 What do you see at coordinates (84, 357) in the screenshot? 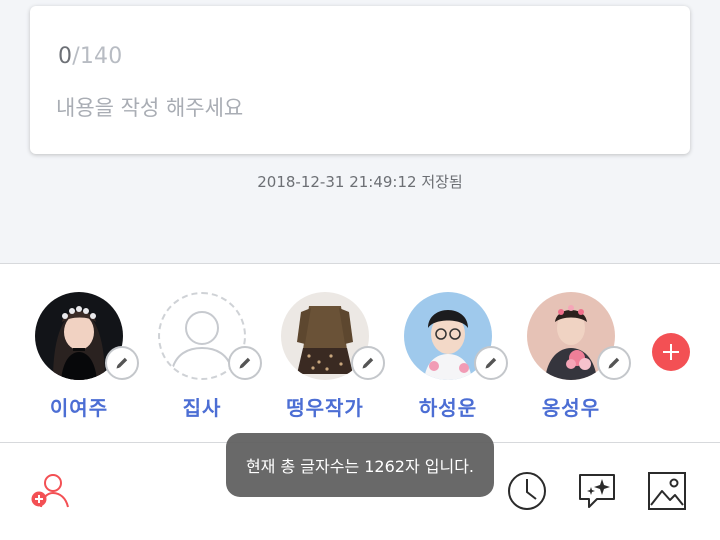
I see `character-item: 이여주` at bounding box center [84, 357].